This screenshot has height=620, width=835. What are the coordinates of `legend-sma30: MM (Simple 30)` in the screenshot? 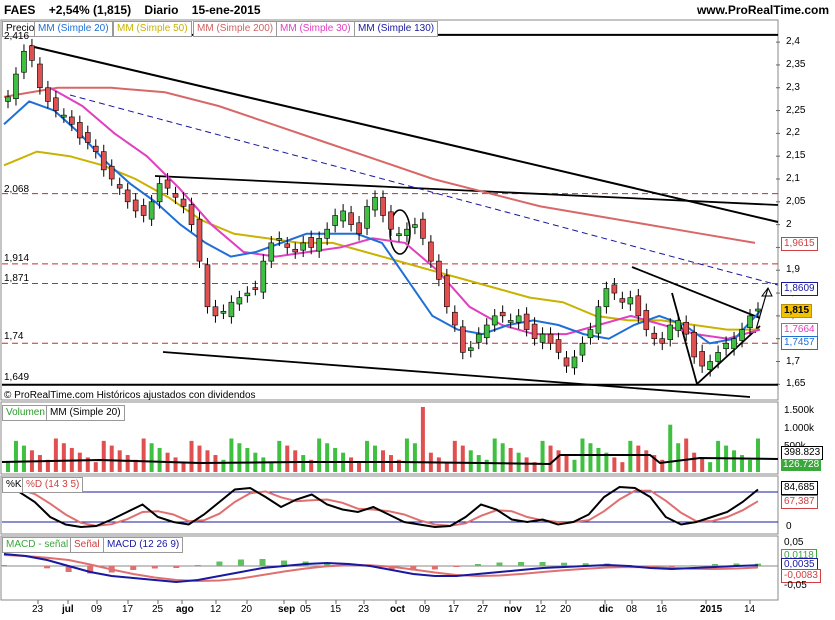 It's located at (315, 29).